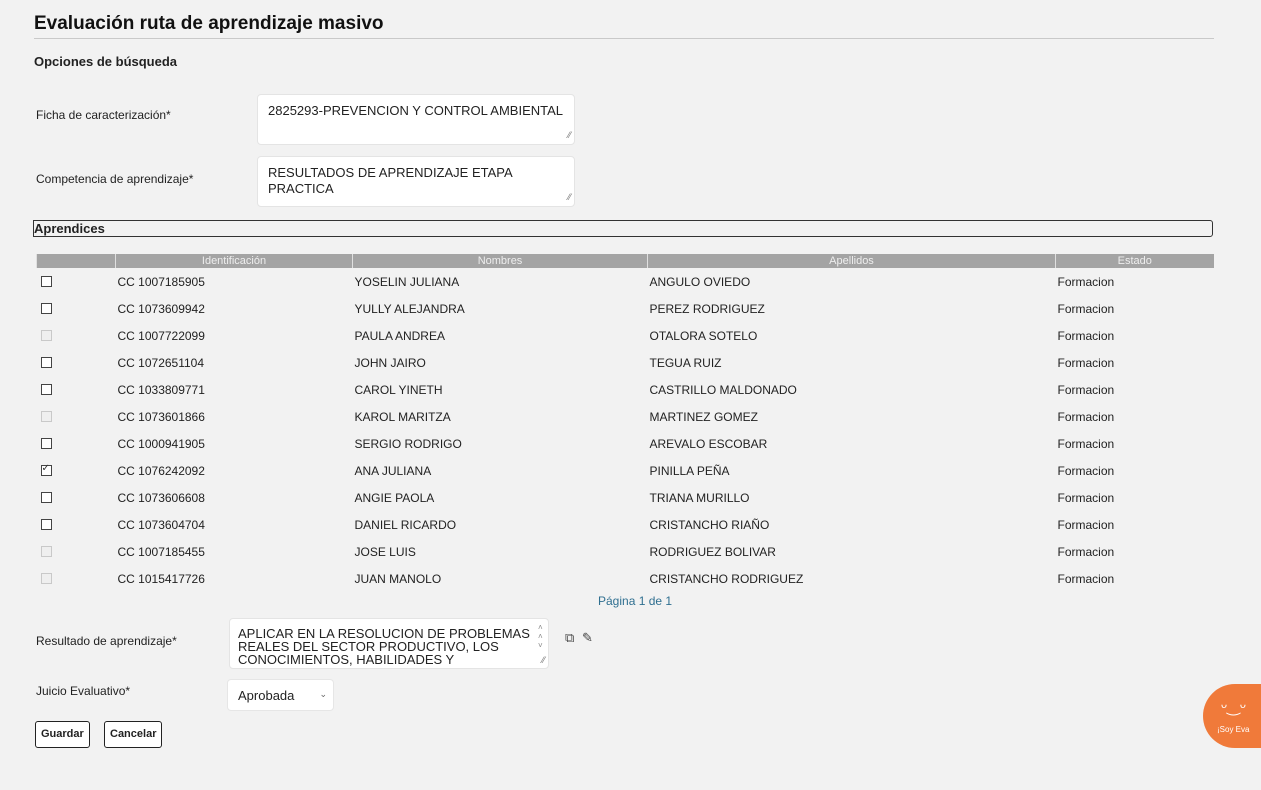  Describe the element at coordinates (500, 261) in the screenshot. I see `column-header-nombres: Nombres` at that location.